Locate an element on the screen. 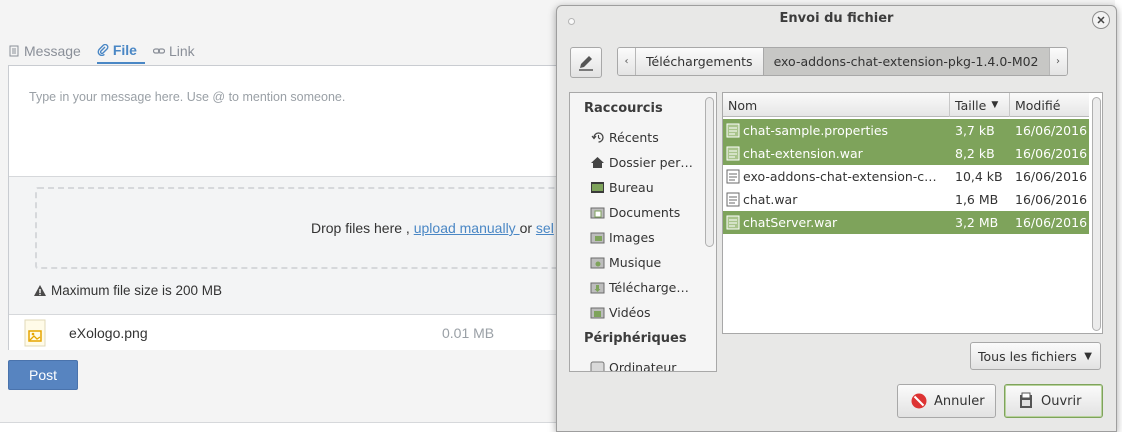 The image size is (1122, 432). file-name: chat-sample.properties is located at coordinates (816, 130).